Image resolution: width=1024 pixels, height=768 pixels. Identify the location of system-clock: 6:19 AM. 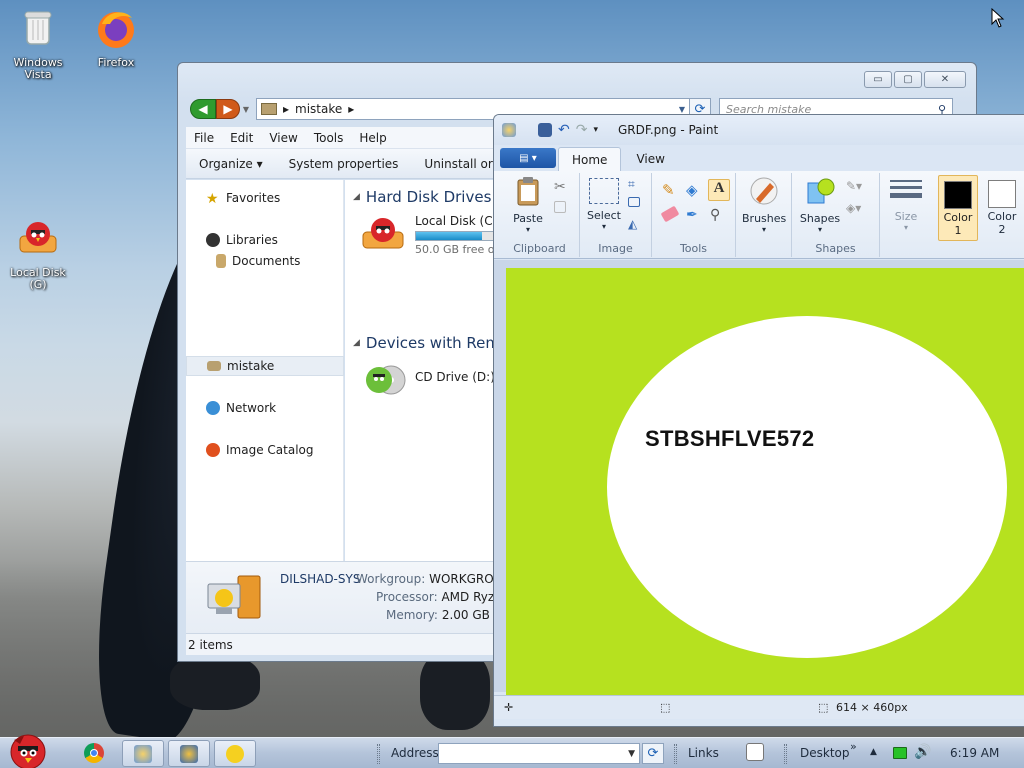
(974, 753).